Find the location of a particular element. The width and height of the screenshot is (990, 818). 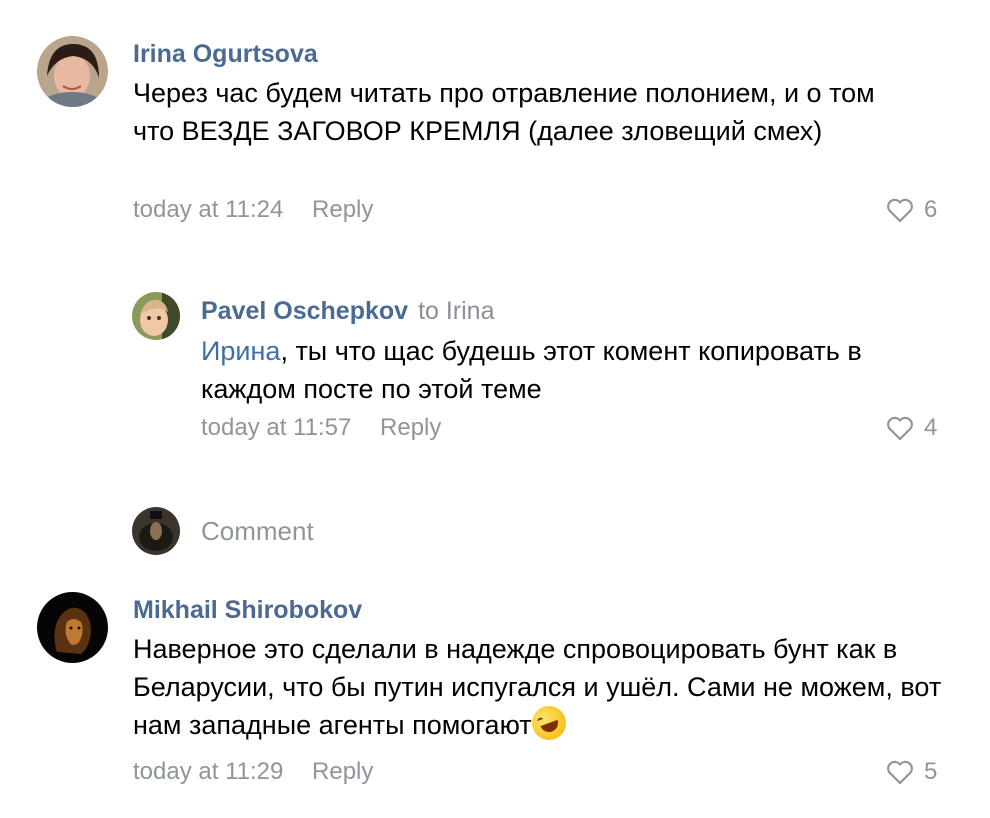

comment-meta: today at 11:29 Reply is located at coordinates (253, 772).